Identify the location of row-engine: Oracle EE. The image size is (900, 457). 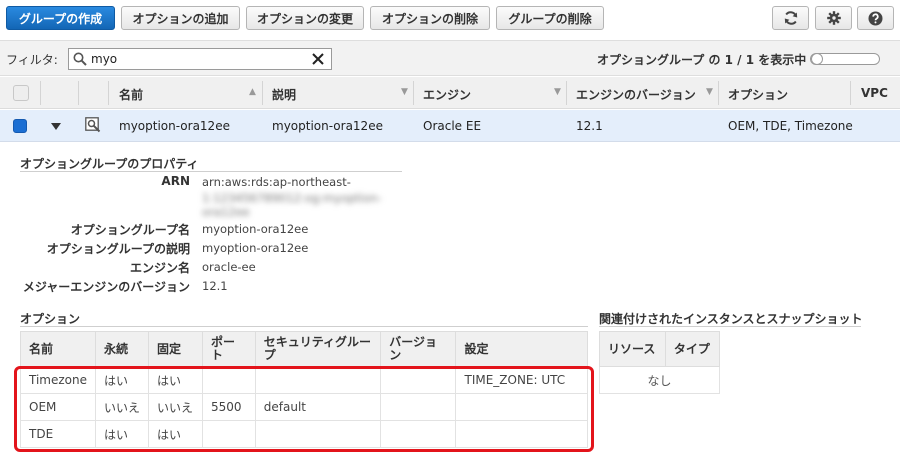
(452, 126).